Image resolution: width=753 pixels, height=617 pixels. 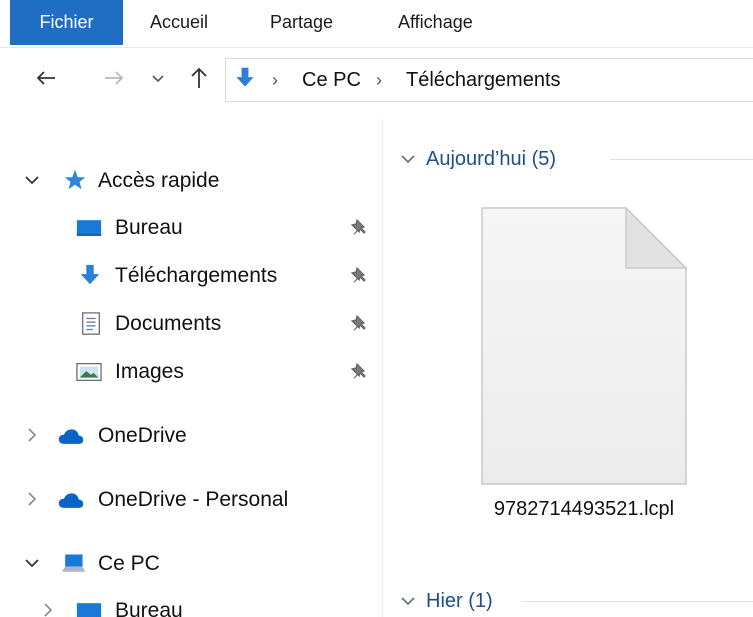 I want to click on group-header-today: Aujourd’hui (5), so click(x=575, y=159).